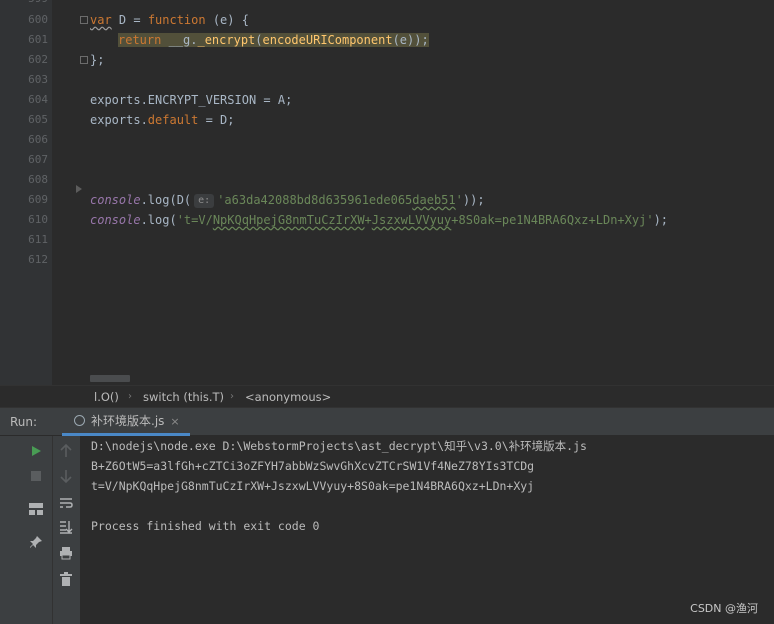 Image resolution: width=774 pixels, height=624 pixels. I want to click on code-line-600: var D = function (e) {, so click(169, 20).